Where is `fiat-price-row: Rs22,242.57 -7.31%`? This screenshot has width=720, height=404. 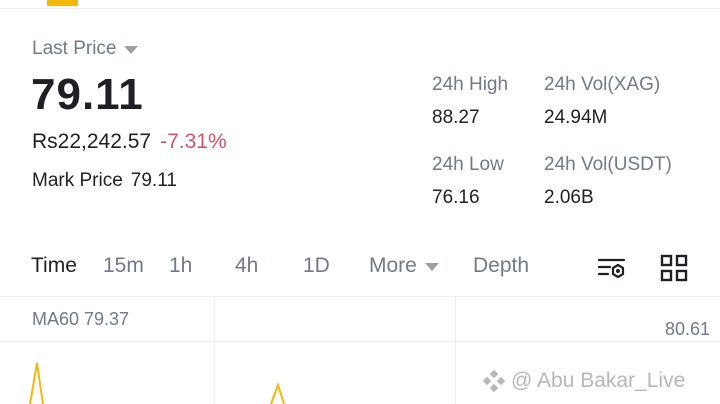
fiat-price-row: Rs22,242.57 -7.31% is located at coordinates (129, 142).